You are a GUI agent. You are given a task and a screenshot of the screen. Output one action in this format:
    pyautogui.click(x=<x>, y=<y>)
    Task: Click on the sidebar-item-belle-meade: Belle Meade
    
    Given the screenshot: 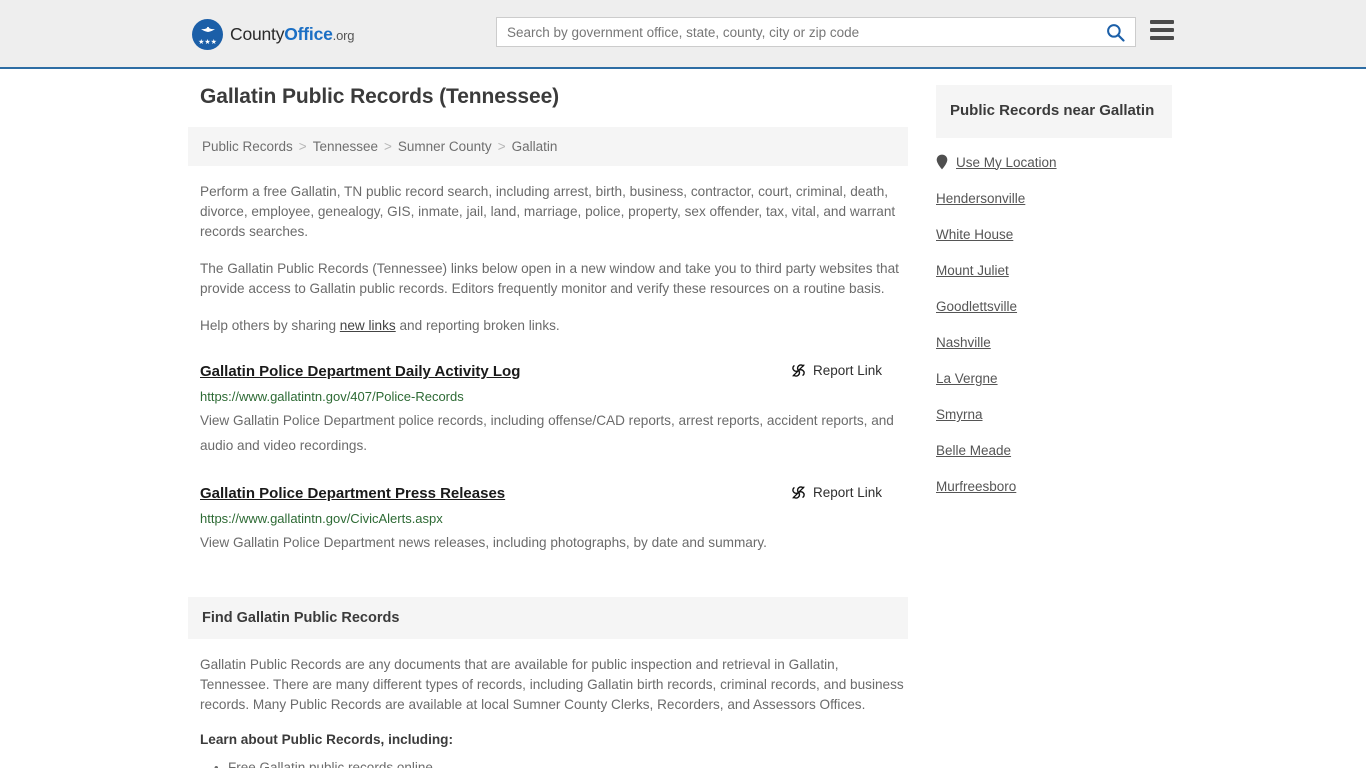 What is the action you would take?
    pyautogui.click(x=1054, y=450)
    